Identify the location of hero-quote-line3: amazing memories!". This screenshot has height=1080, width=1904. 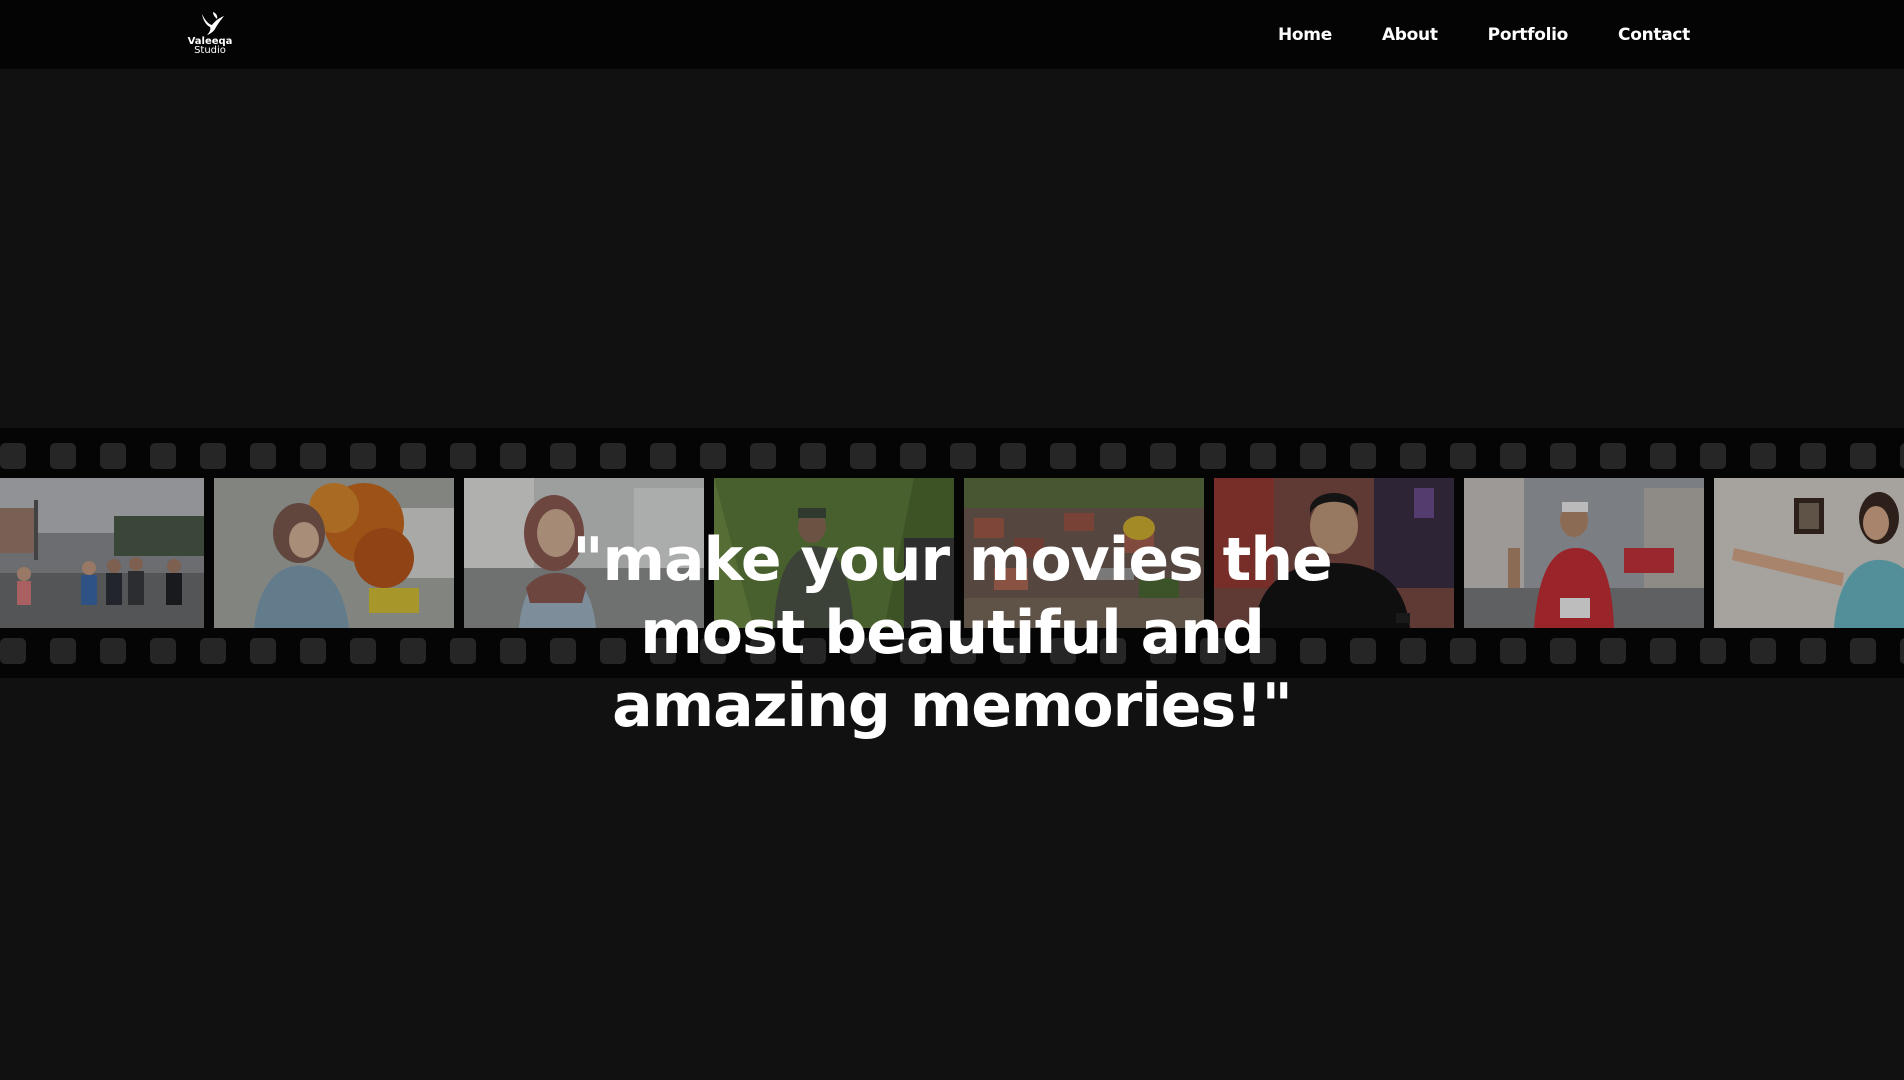
(952, 706).